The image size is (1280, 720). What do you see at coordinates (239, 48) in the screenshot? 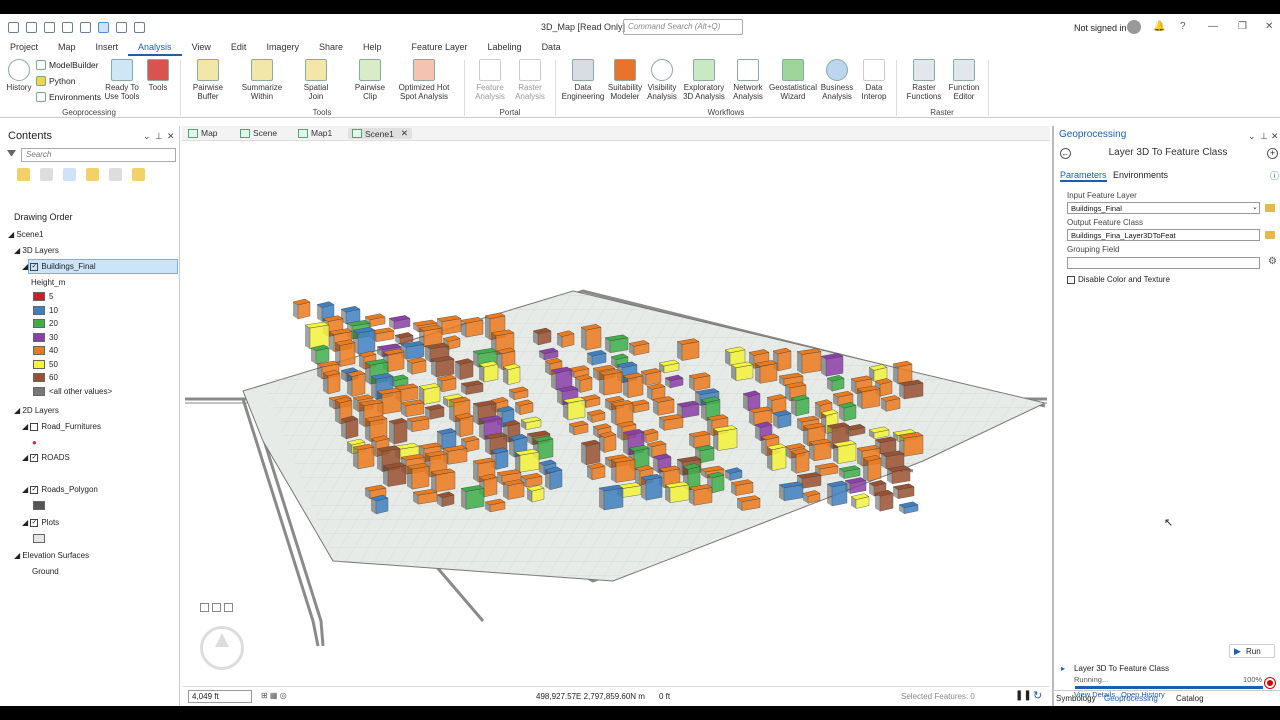
I see `tab-edit: Edit` at bounding box center [239, 48].